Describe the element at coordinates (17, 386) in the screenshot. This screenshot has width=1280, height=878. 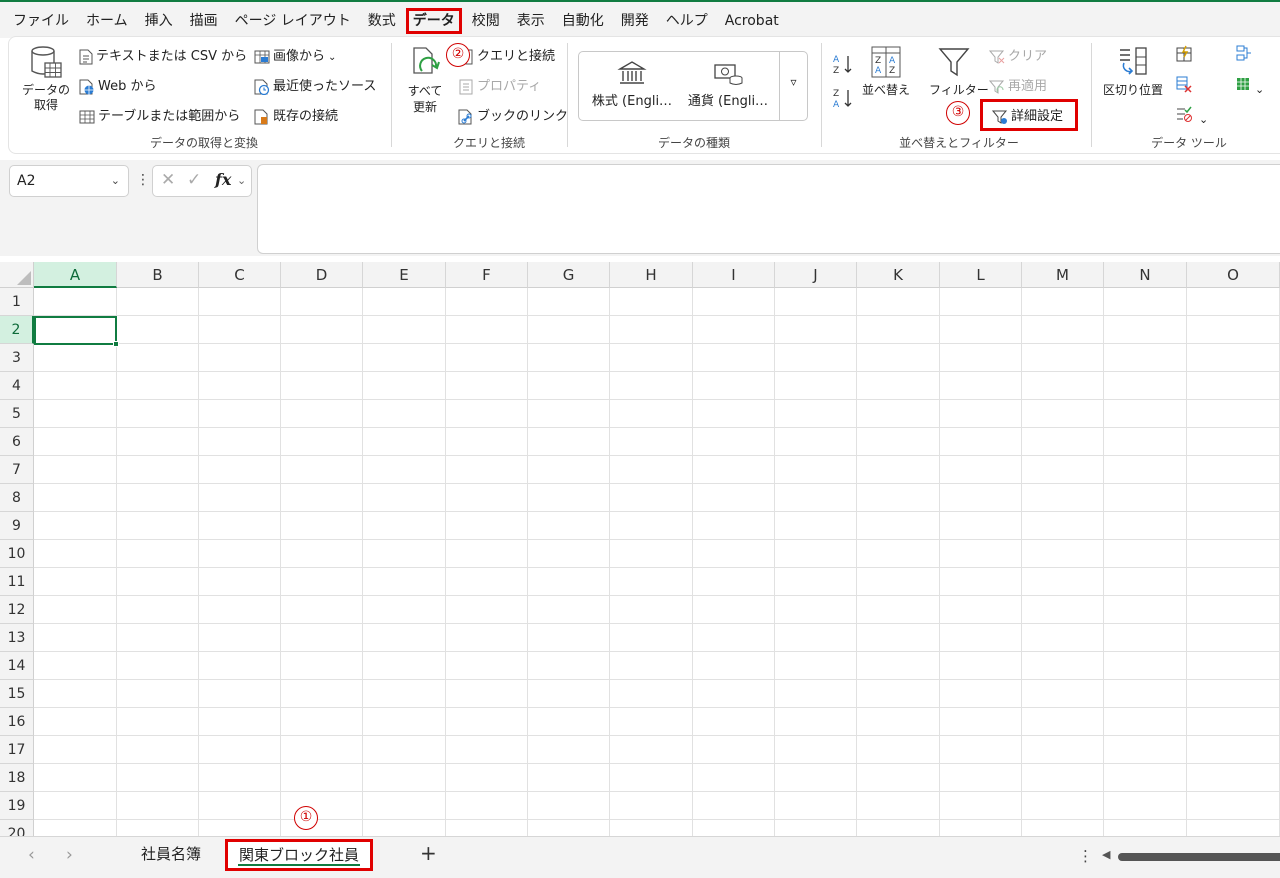
I see `row-header-4: 4` at that location.